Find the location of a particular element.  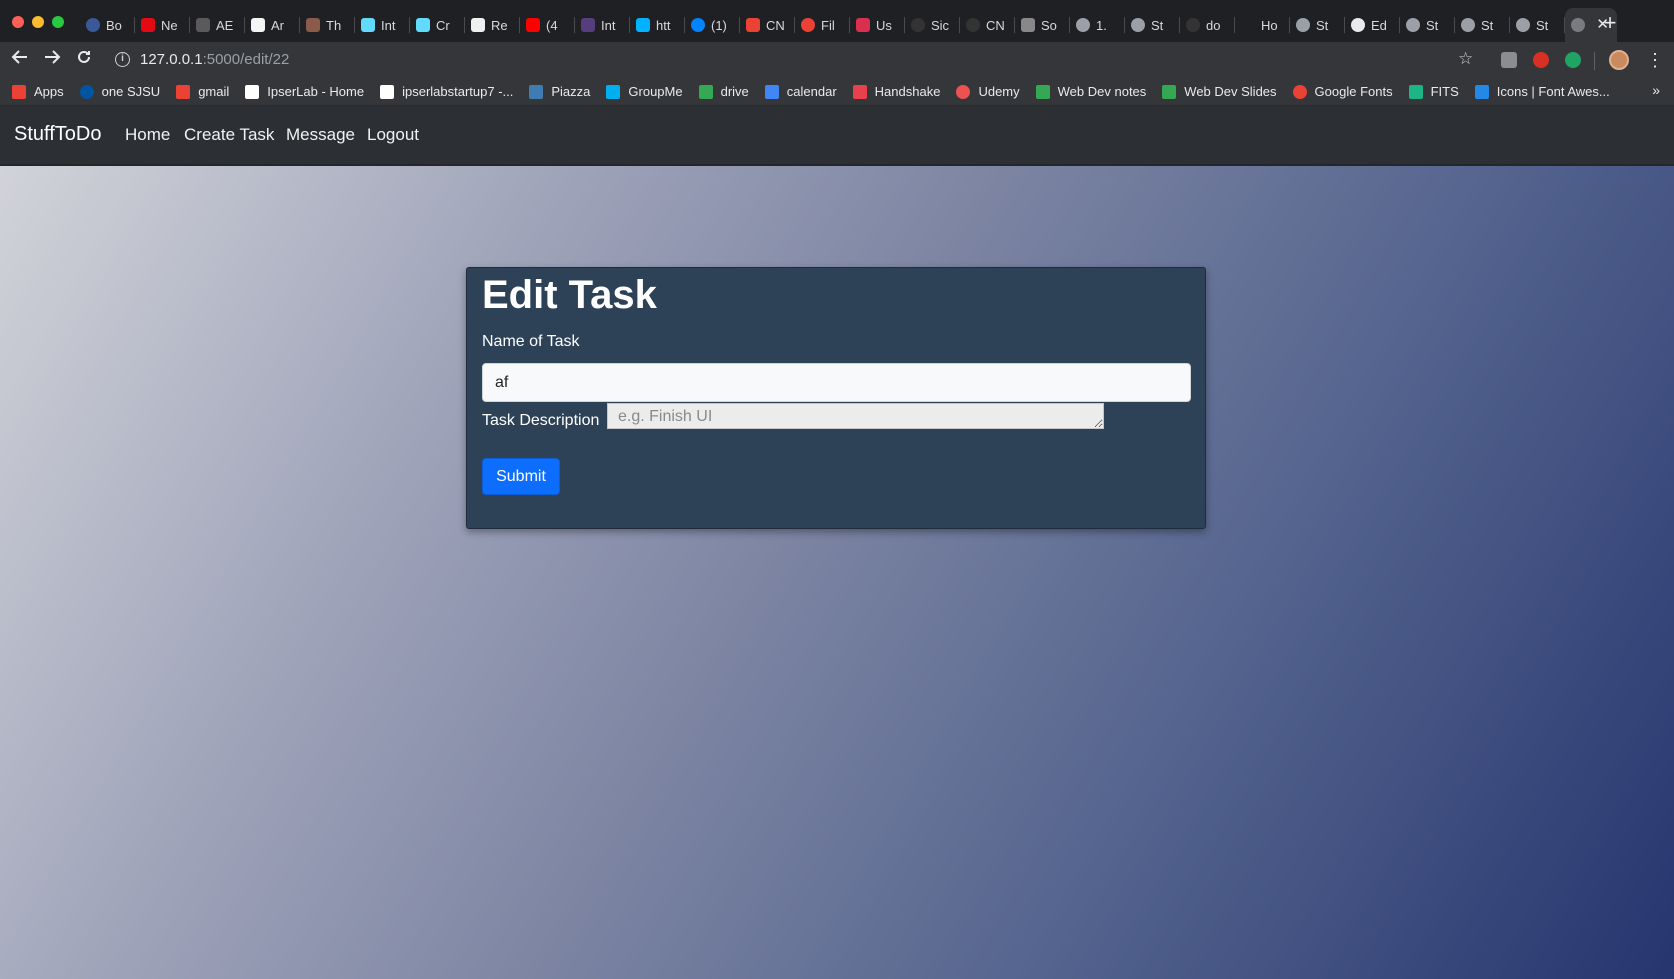

browser-tab: Fil is located at coordinates (822, 25).